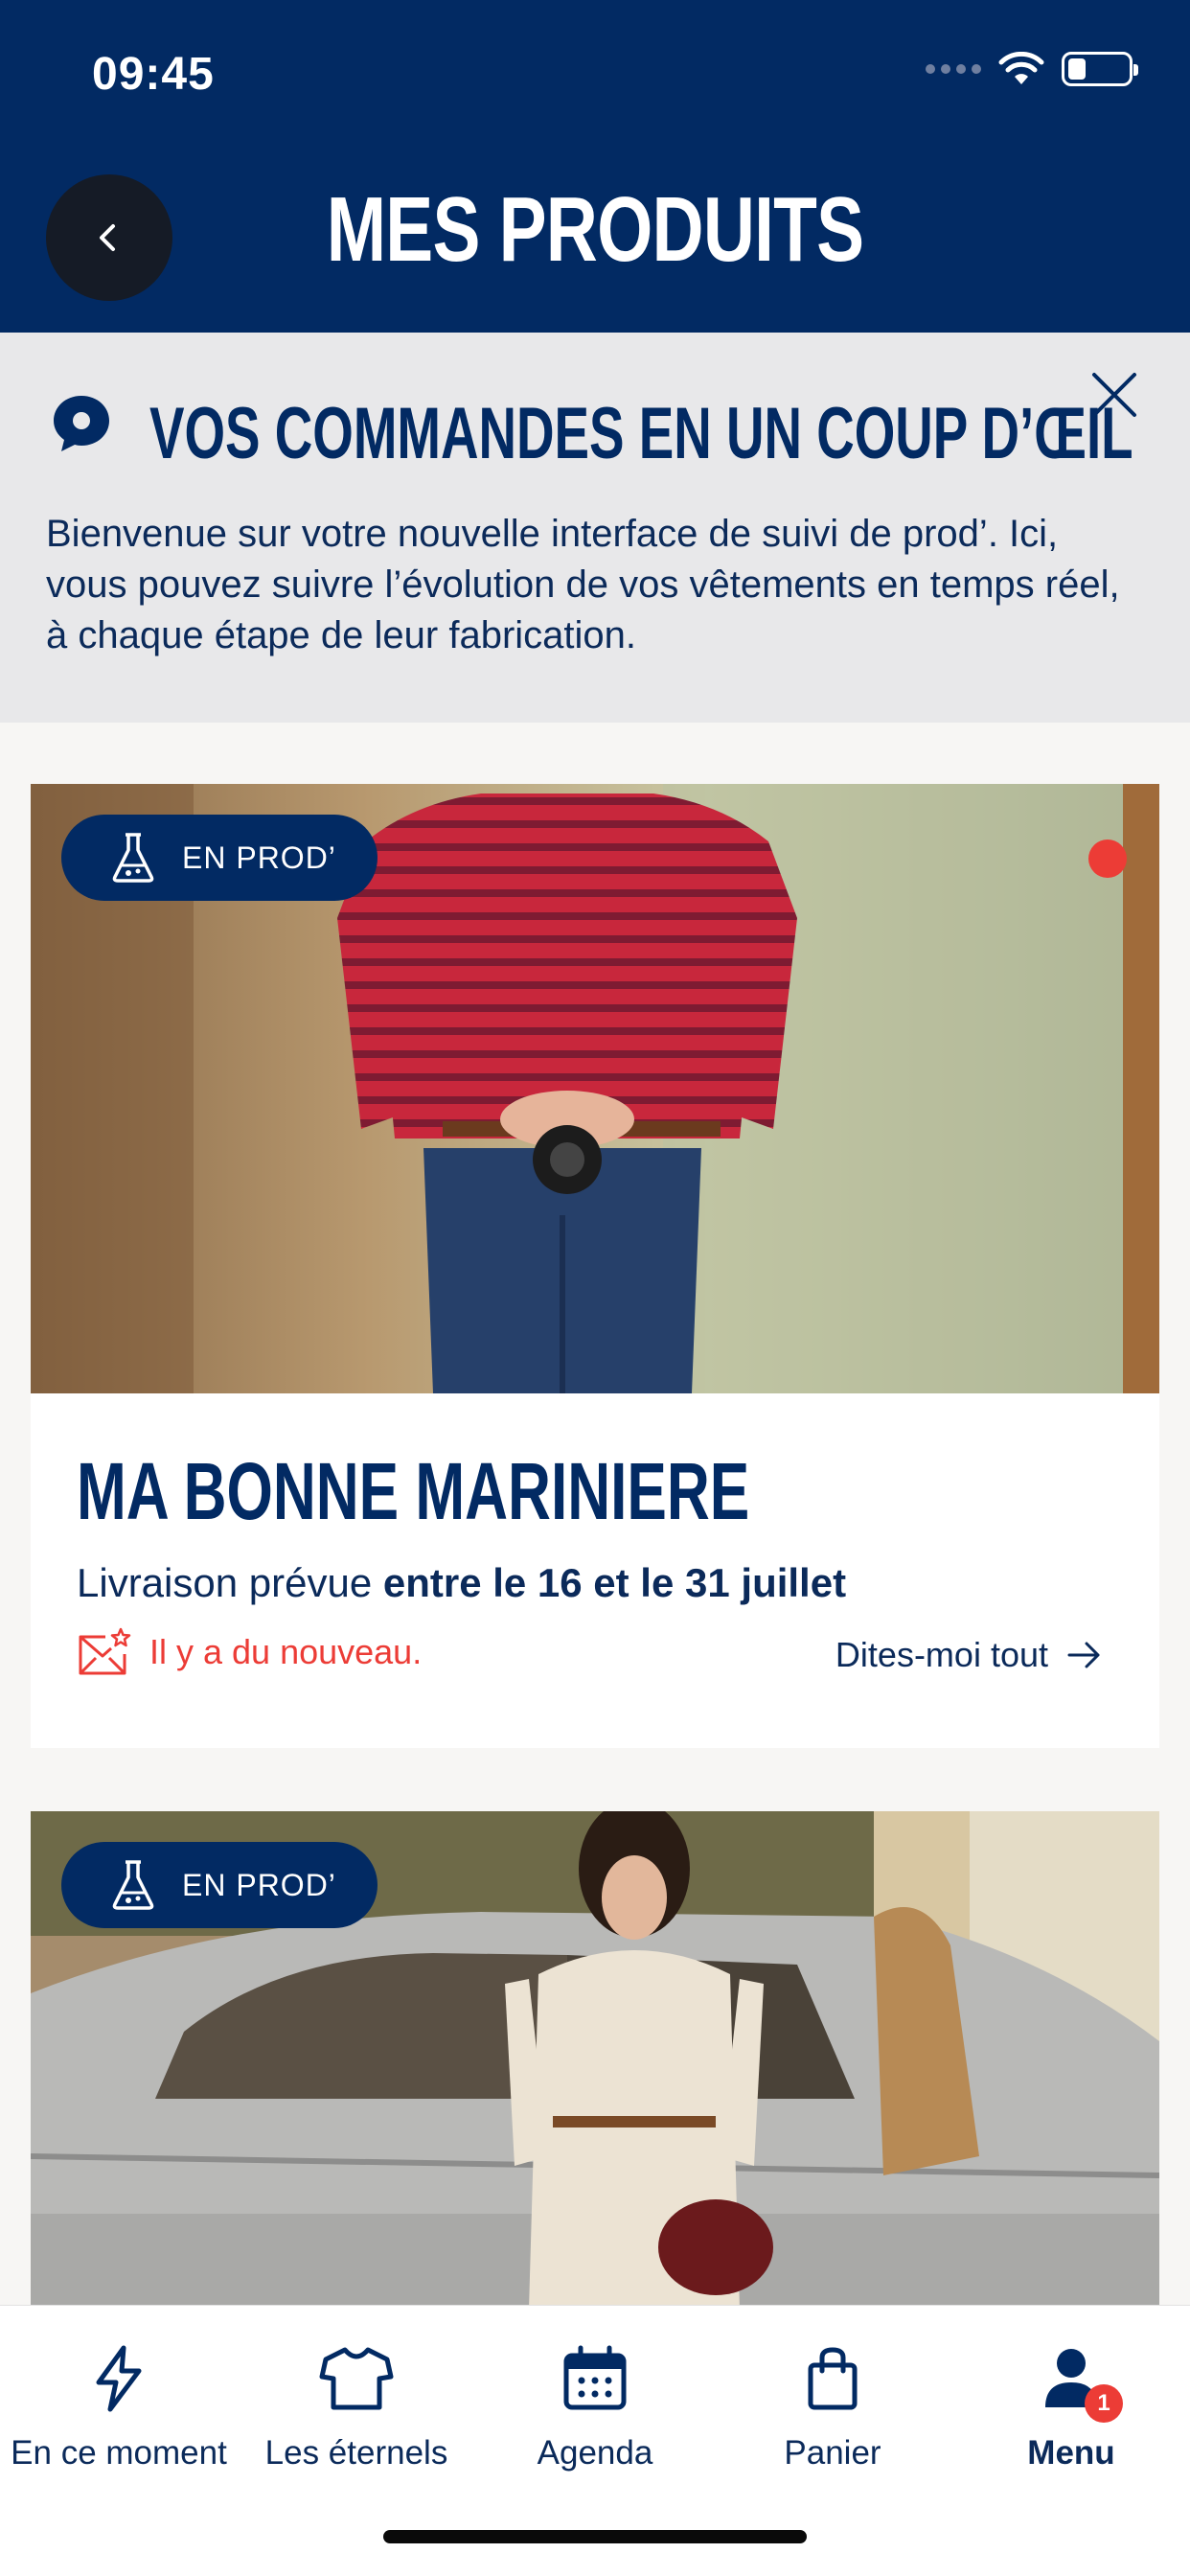 The width and height of the screenshot is (1190, 2576). Describe the element at coordinates (595, 229) in the screenshot. I see `page-title: MES PRODUITS` at that location.